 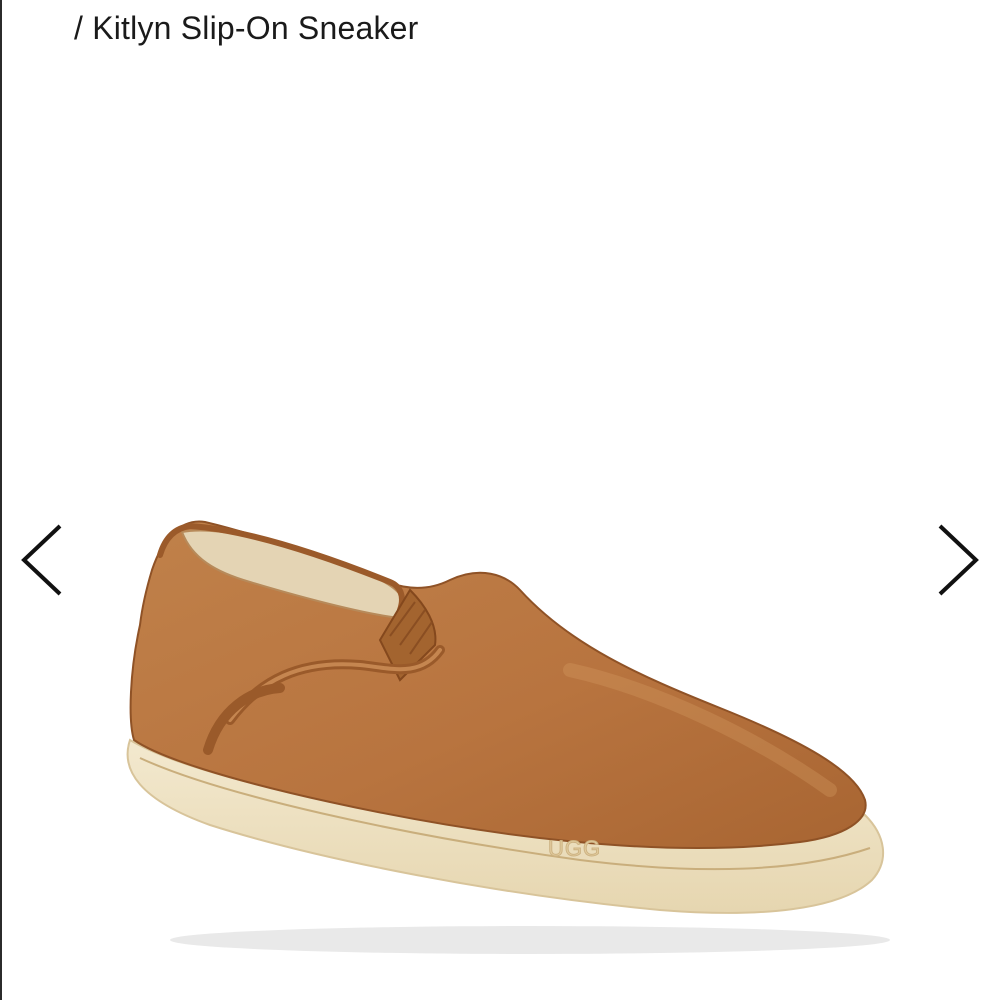 I want to click on breadcrumb: / Kitlyn Slip-On Sneaker, so click(x=246, y=28).